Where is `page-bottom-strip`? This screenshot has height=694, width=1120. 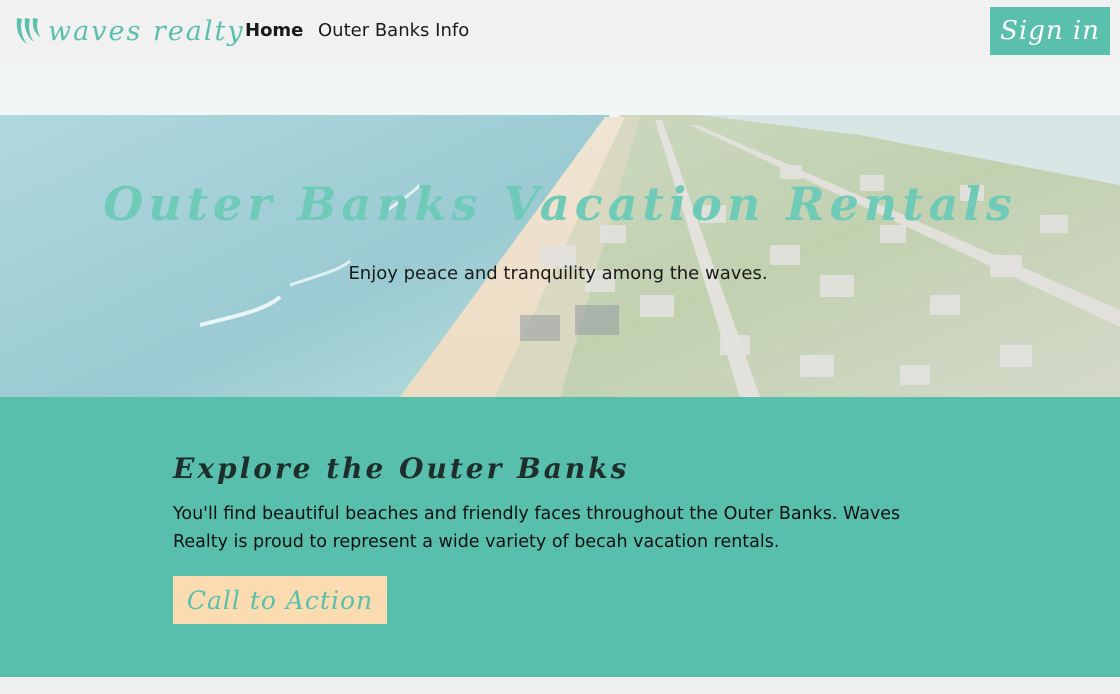 page-bottom-strip is located at coordinates (560, 685).